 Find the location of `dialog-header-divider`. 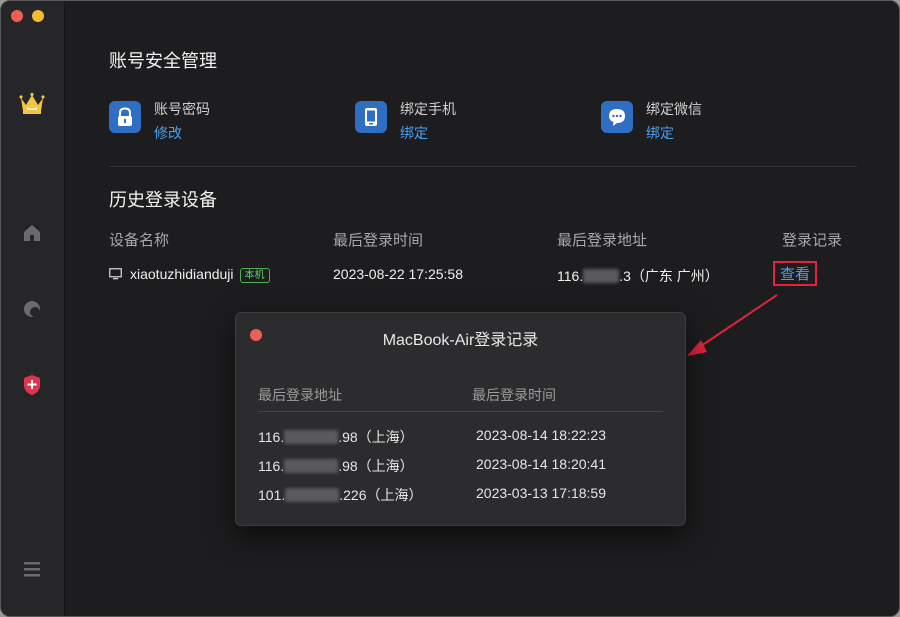

dialog-header-divider is located at coordinates (460, 411).